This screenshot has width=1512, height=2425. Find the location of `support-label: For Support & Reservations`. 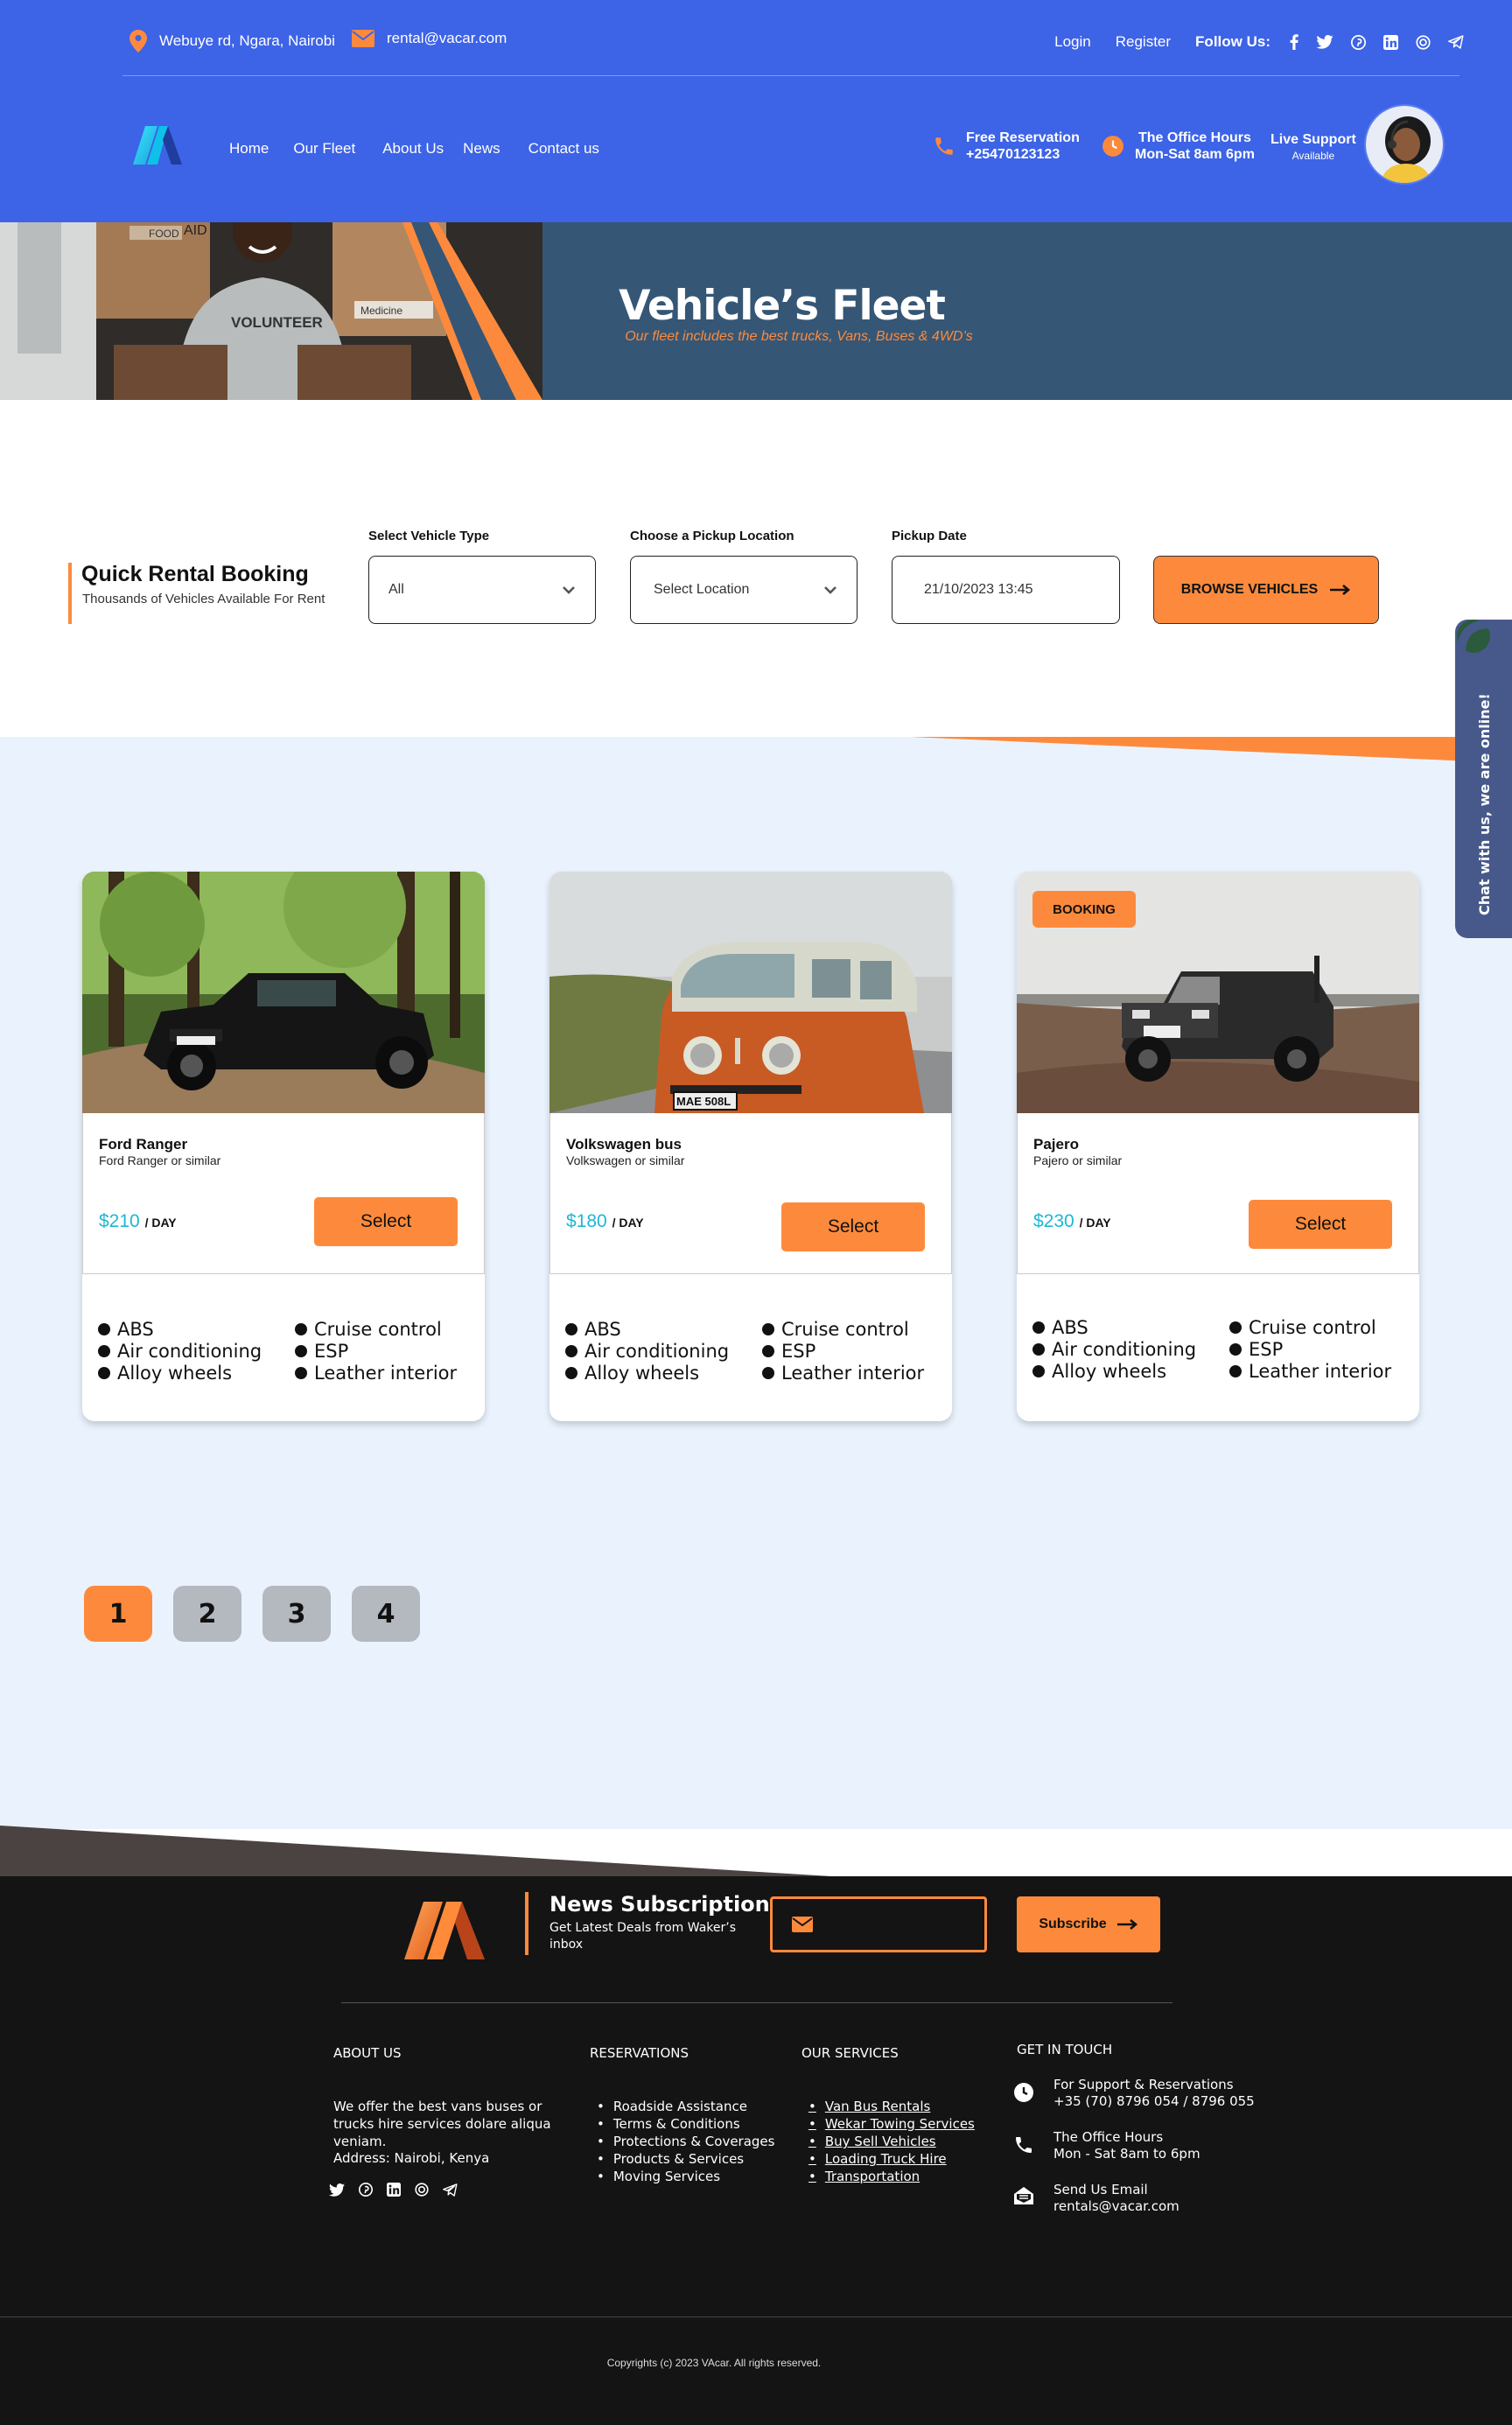

support-label: For Support & Reservations is located at coordinates (1144, 2084).